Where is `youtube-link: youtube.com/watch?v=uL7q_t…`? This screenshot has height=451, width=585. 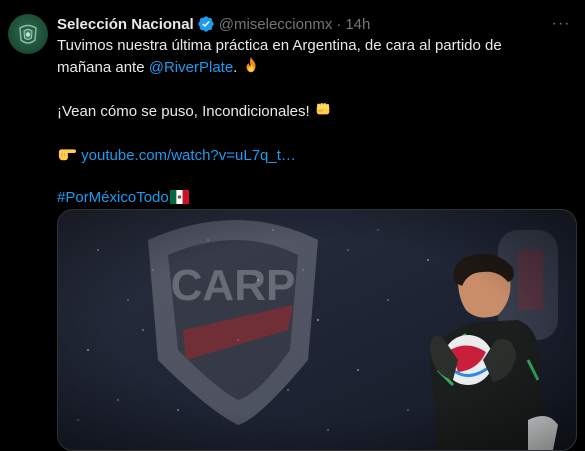
youtube-link: youtube.com/watch?v=uL7q_t… is located at coordinates (188, 155).